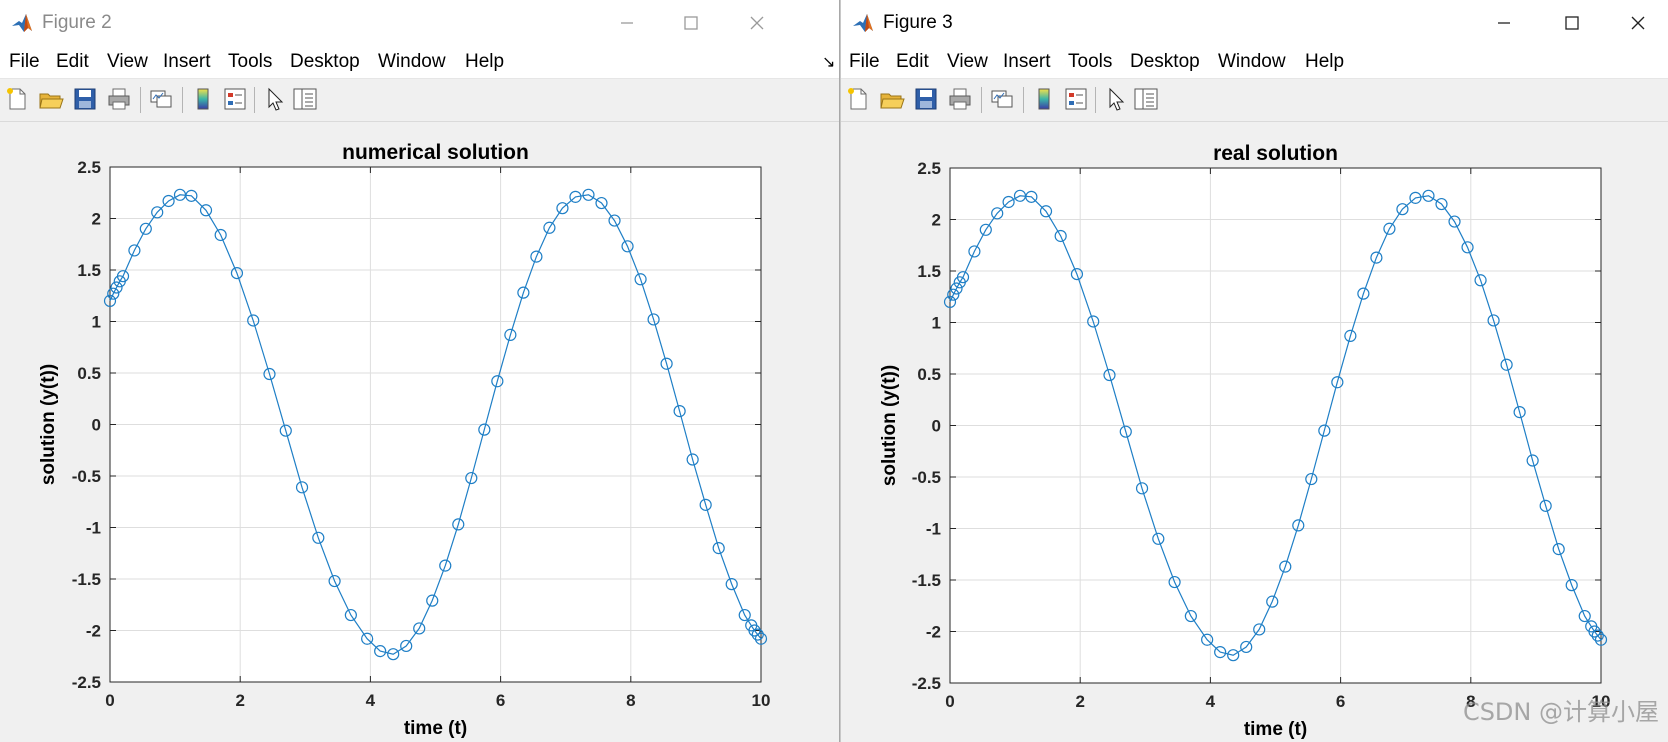 This screenshot has width=1668, height=742. Describe the element at coordinates (1275, 153) in the screenshot. I see `chart-title: real solution` at that location.